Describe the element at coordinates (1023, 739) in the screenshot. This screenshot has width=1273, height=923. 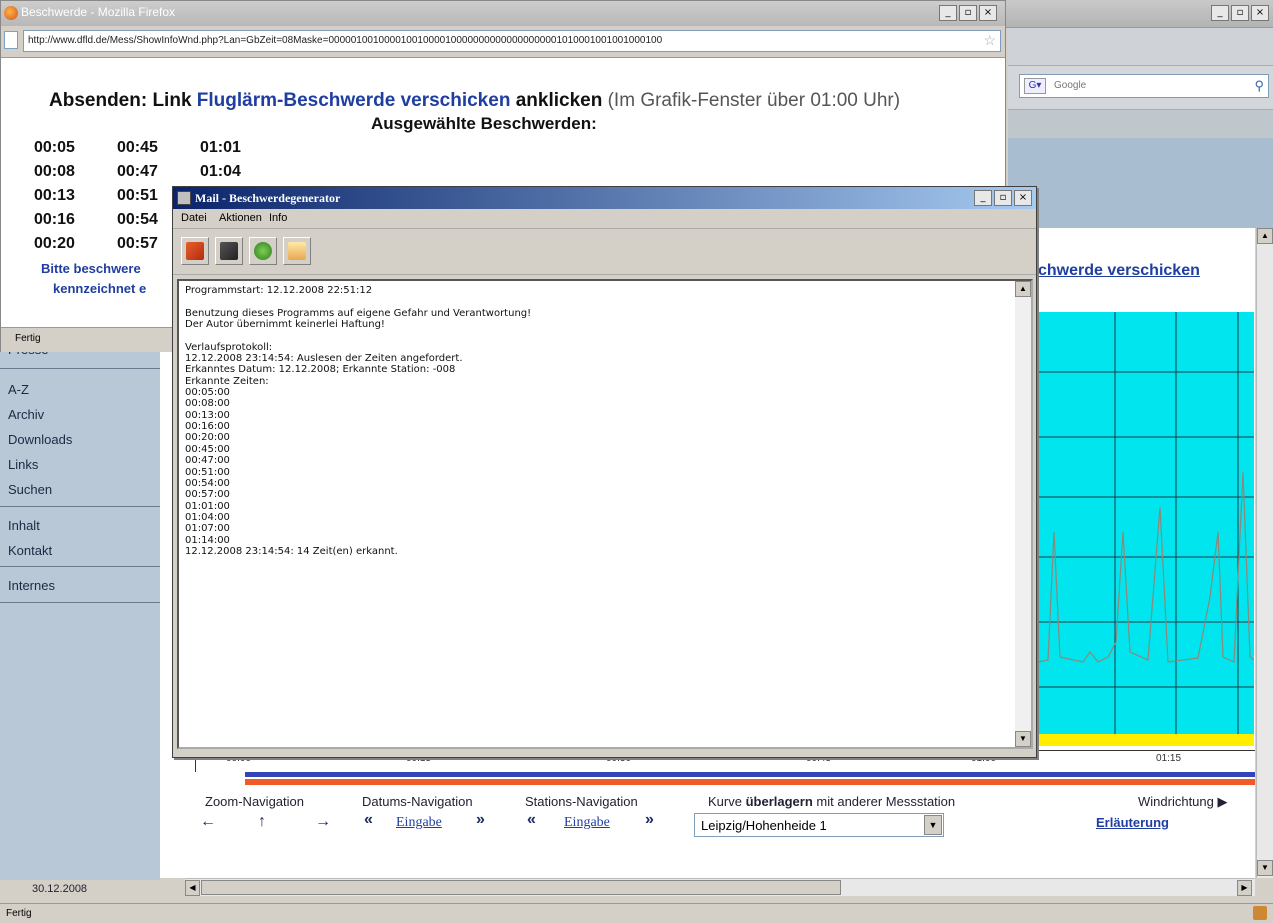
I see `log-scroll-down-icon: ▼` at that location.